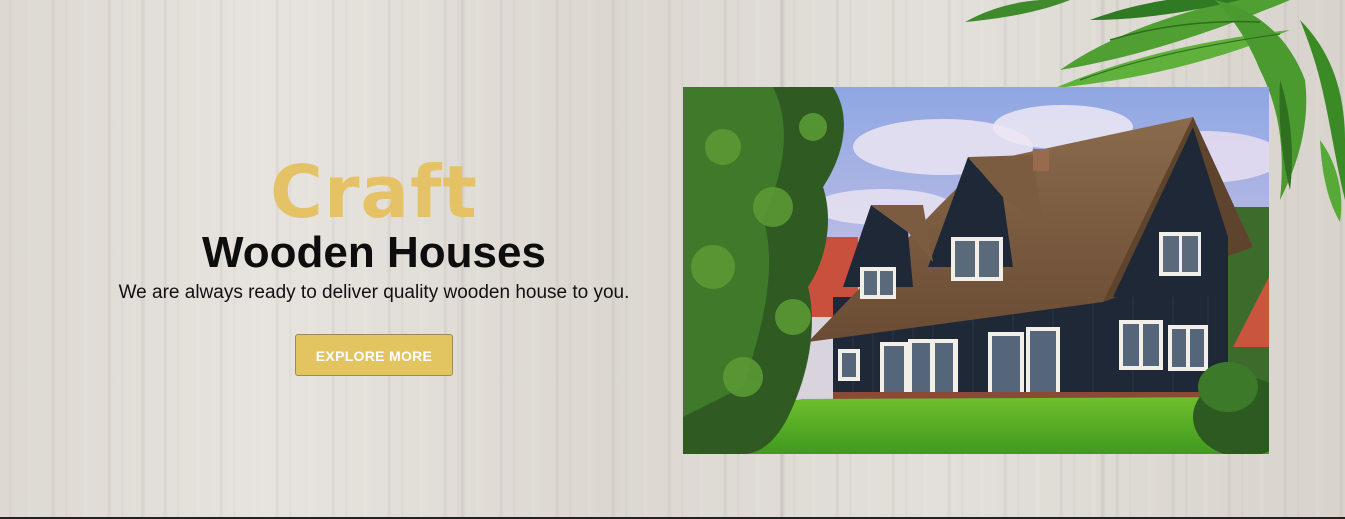 The width and height of the screenshot is (1345, 519). I want to click on hero-accent-word: Craft, so click(374, 192).